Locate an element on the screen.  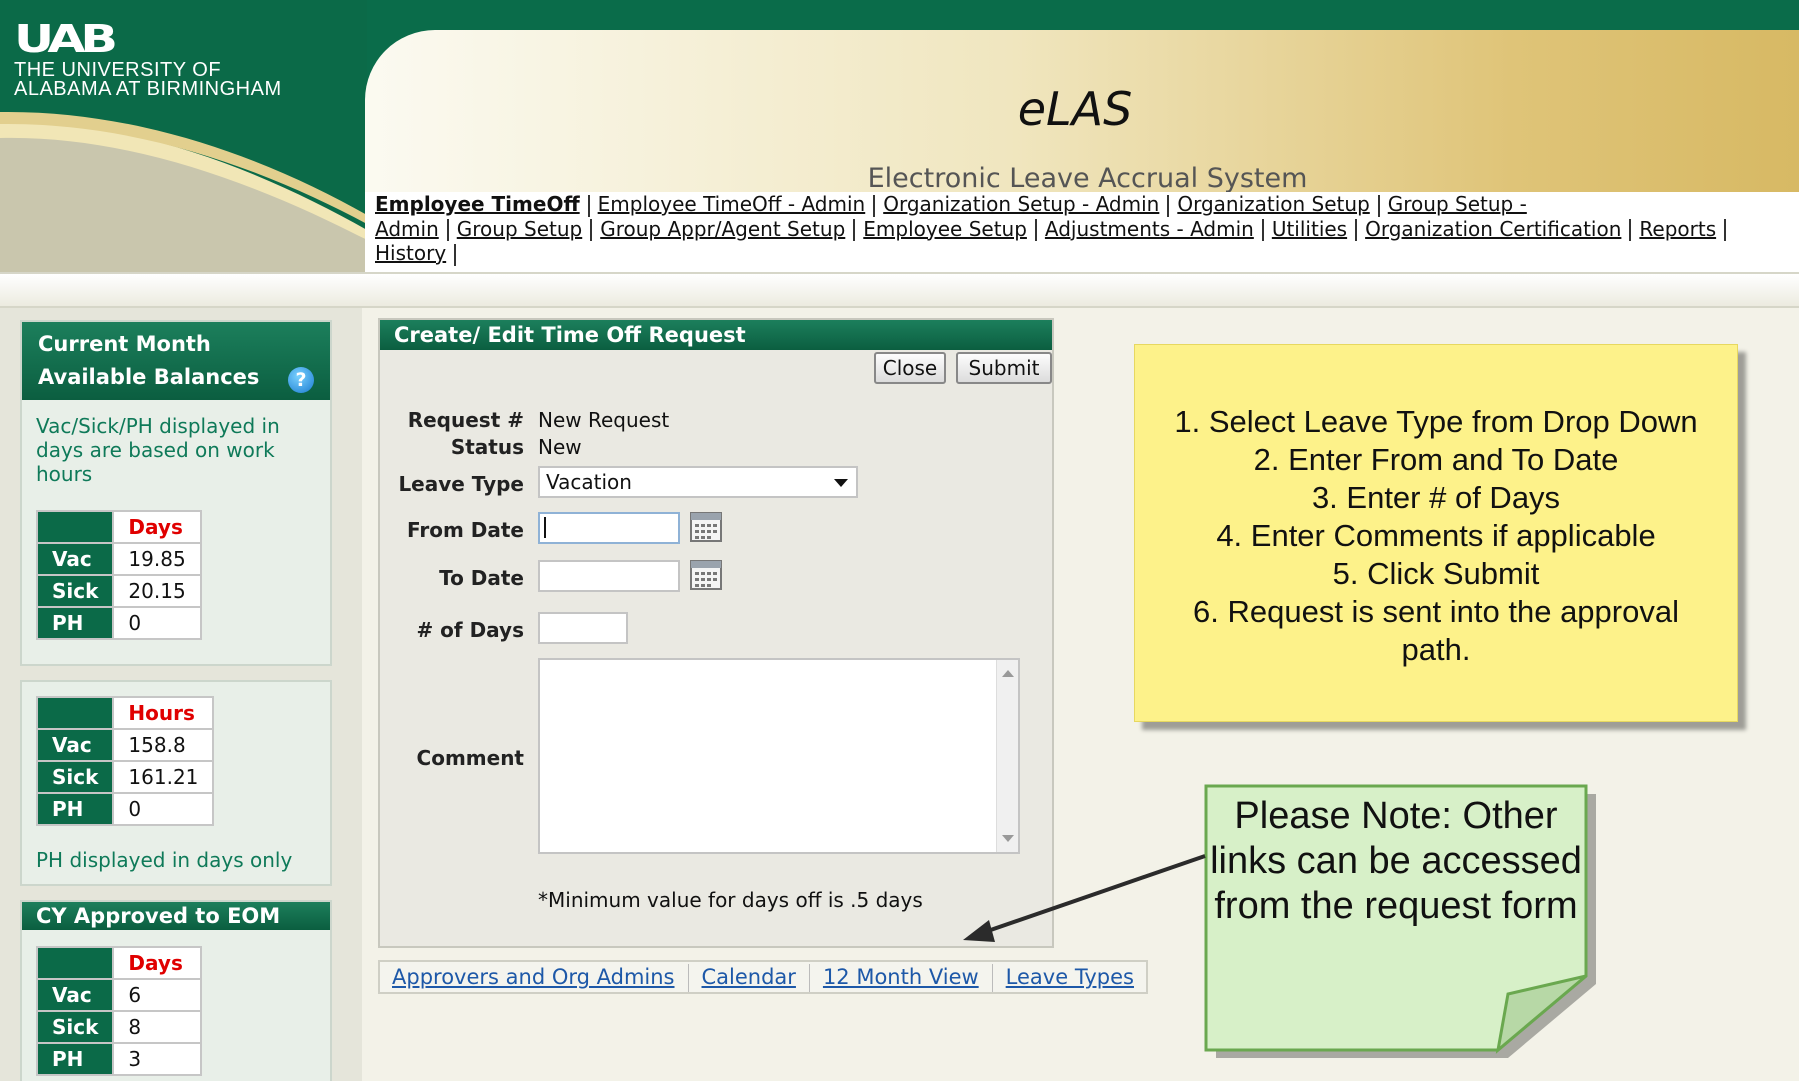
comment-scrollbar is located at coordinates (1007, 756).